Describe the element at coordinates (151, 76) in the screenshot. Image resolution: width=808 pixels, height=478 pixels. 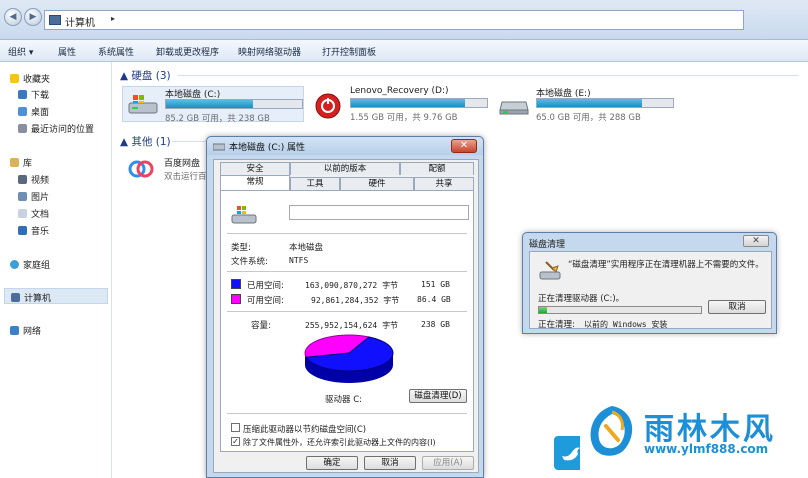
I see `group-label: 硬盘 (3)` at that location.